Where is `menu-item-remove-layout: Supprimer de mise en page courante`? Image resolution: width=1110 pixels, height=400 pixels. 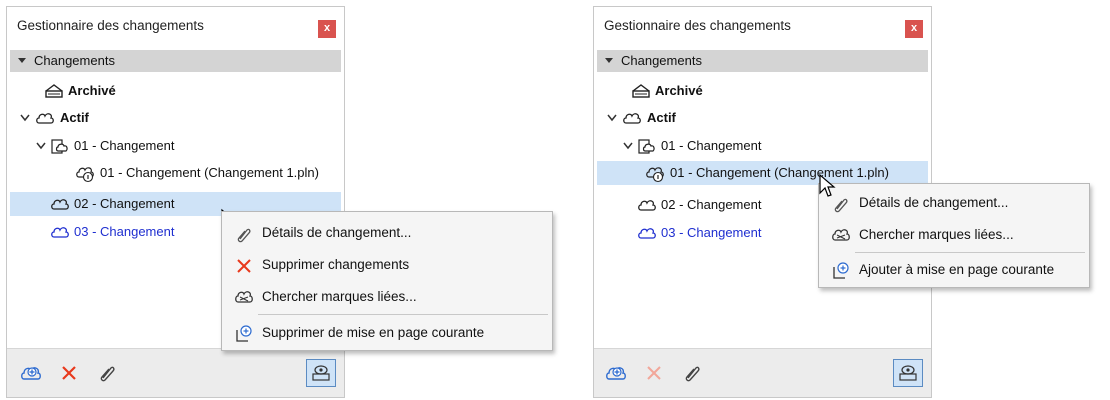
menu-item-remove-layout: Supprimer de mise en page courante is located at coordinates (387, 333).